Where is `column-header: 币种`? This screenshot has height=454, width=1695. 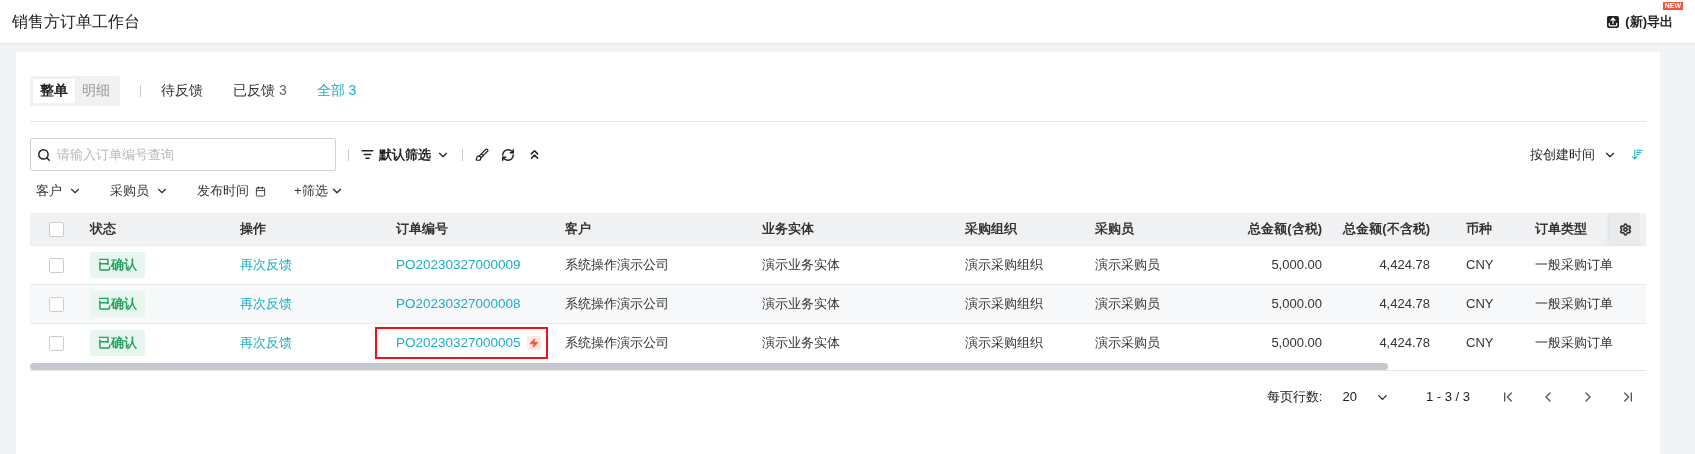
column-header: 币种 is located at coordinates (1479, 229).